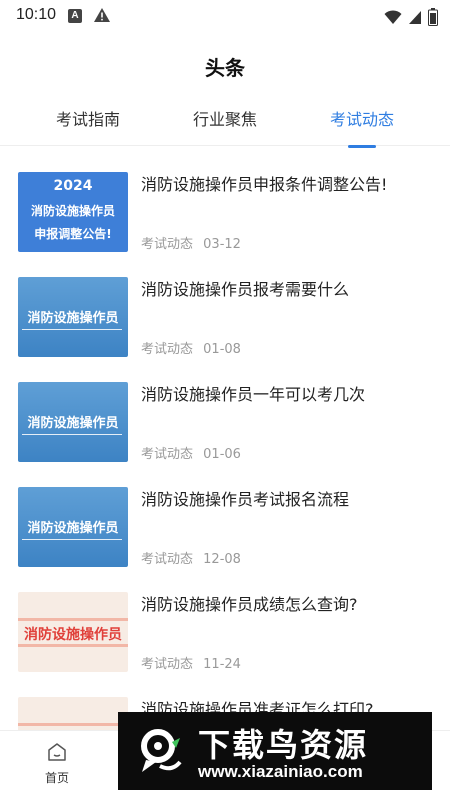 The height and width of the screenshot is (800, 450). Describe the element at coordinates (56, 778) in the screenshot. I see `nav-home-label: 首页` at that location.